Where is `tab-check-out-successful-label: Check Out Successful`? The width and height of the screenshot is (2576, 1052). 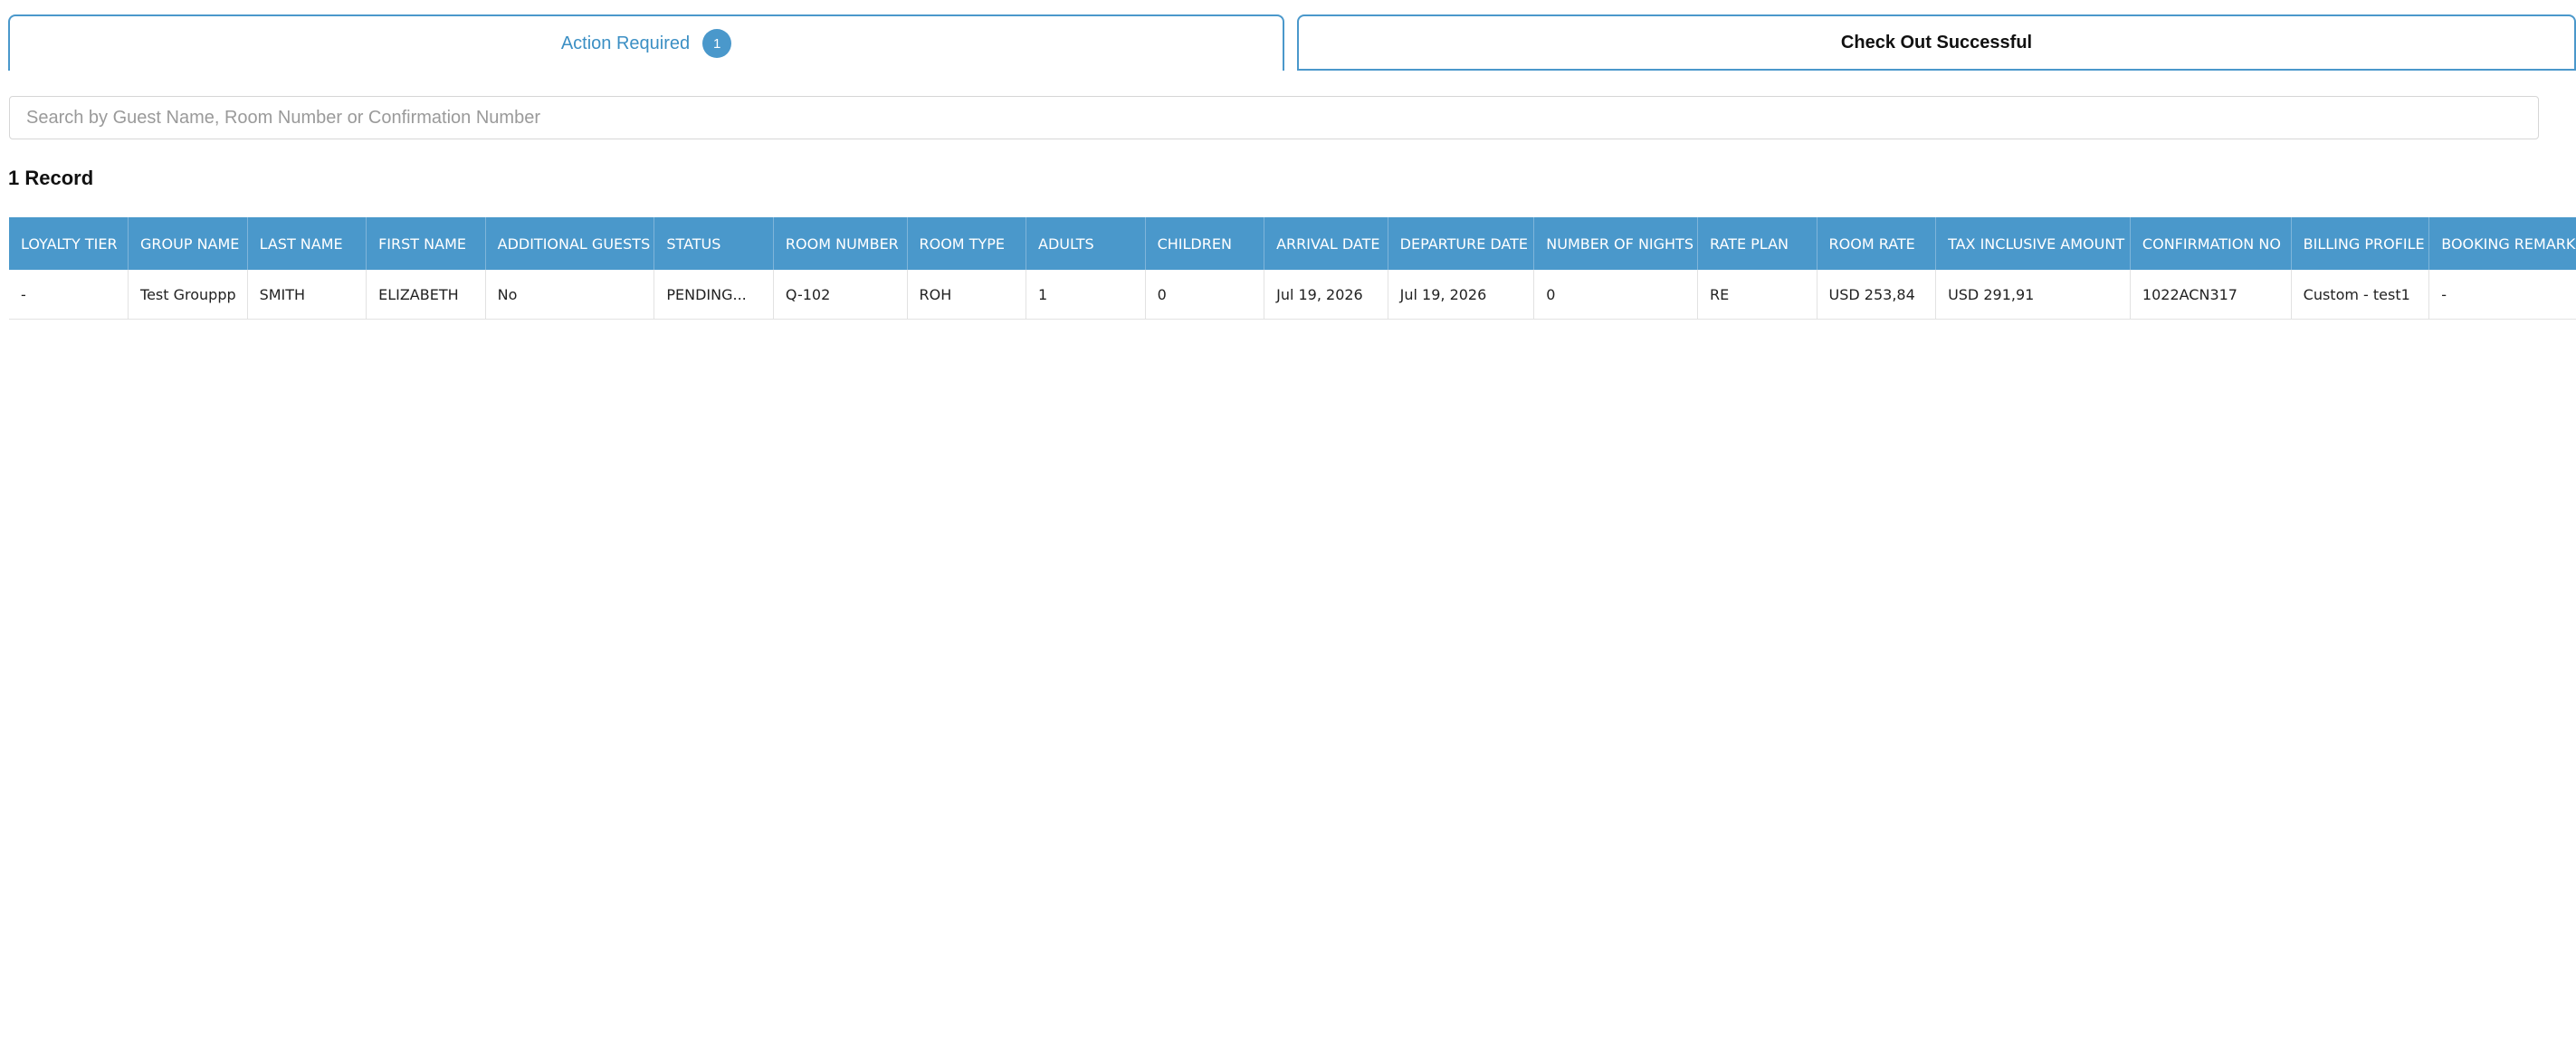 tab-check-out-successful-label: Check Out Successful is located at coordinates (1936, 42).